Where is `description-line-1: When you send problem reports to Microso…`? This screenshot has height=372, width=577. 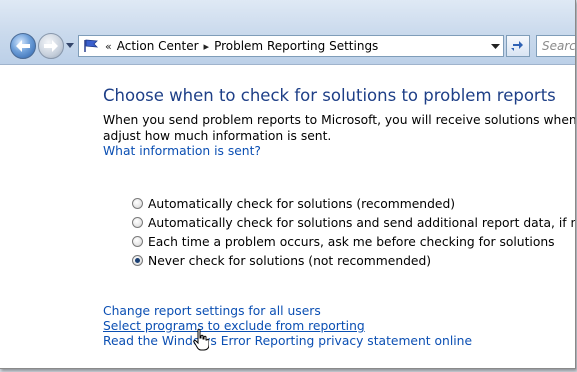 description-line-1: When you send problem reports to Microso… is located at coordinates (339, 120).